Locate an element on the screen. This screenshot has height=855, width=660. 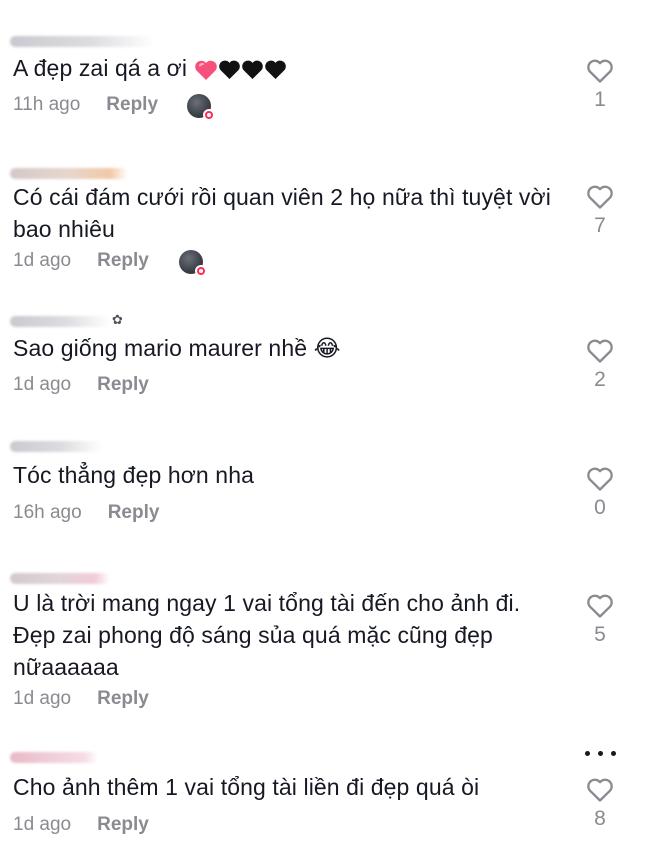
like-count: 8 is located at coordinates (600, 818).